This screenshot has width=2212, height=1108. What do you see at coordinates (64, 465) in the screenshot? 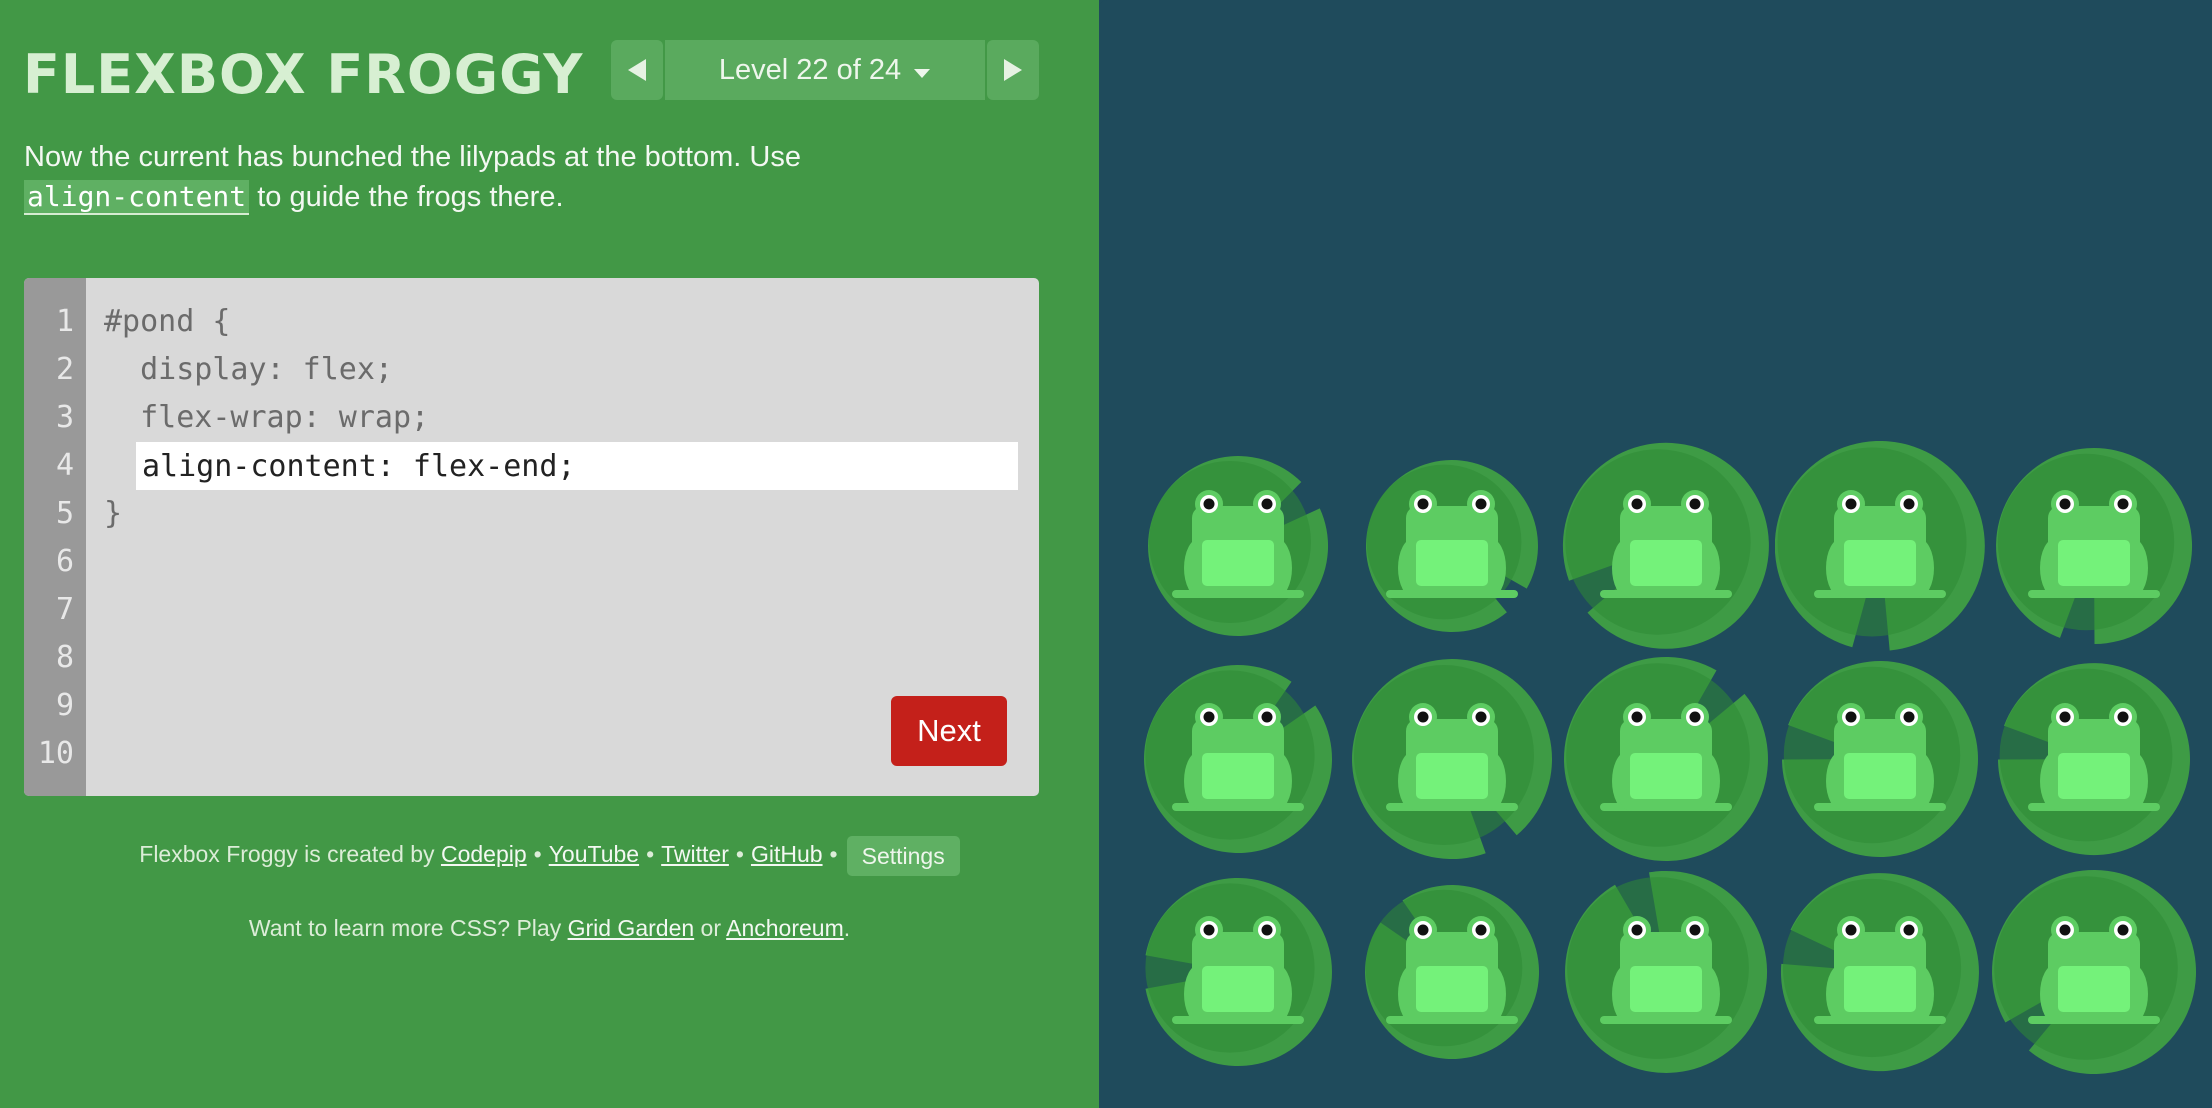
I see `line-number: 4` at bounding box center [64, 465].